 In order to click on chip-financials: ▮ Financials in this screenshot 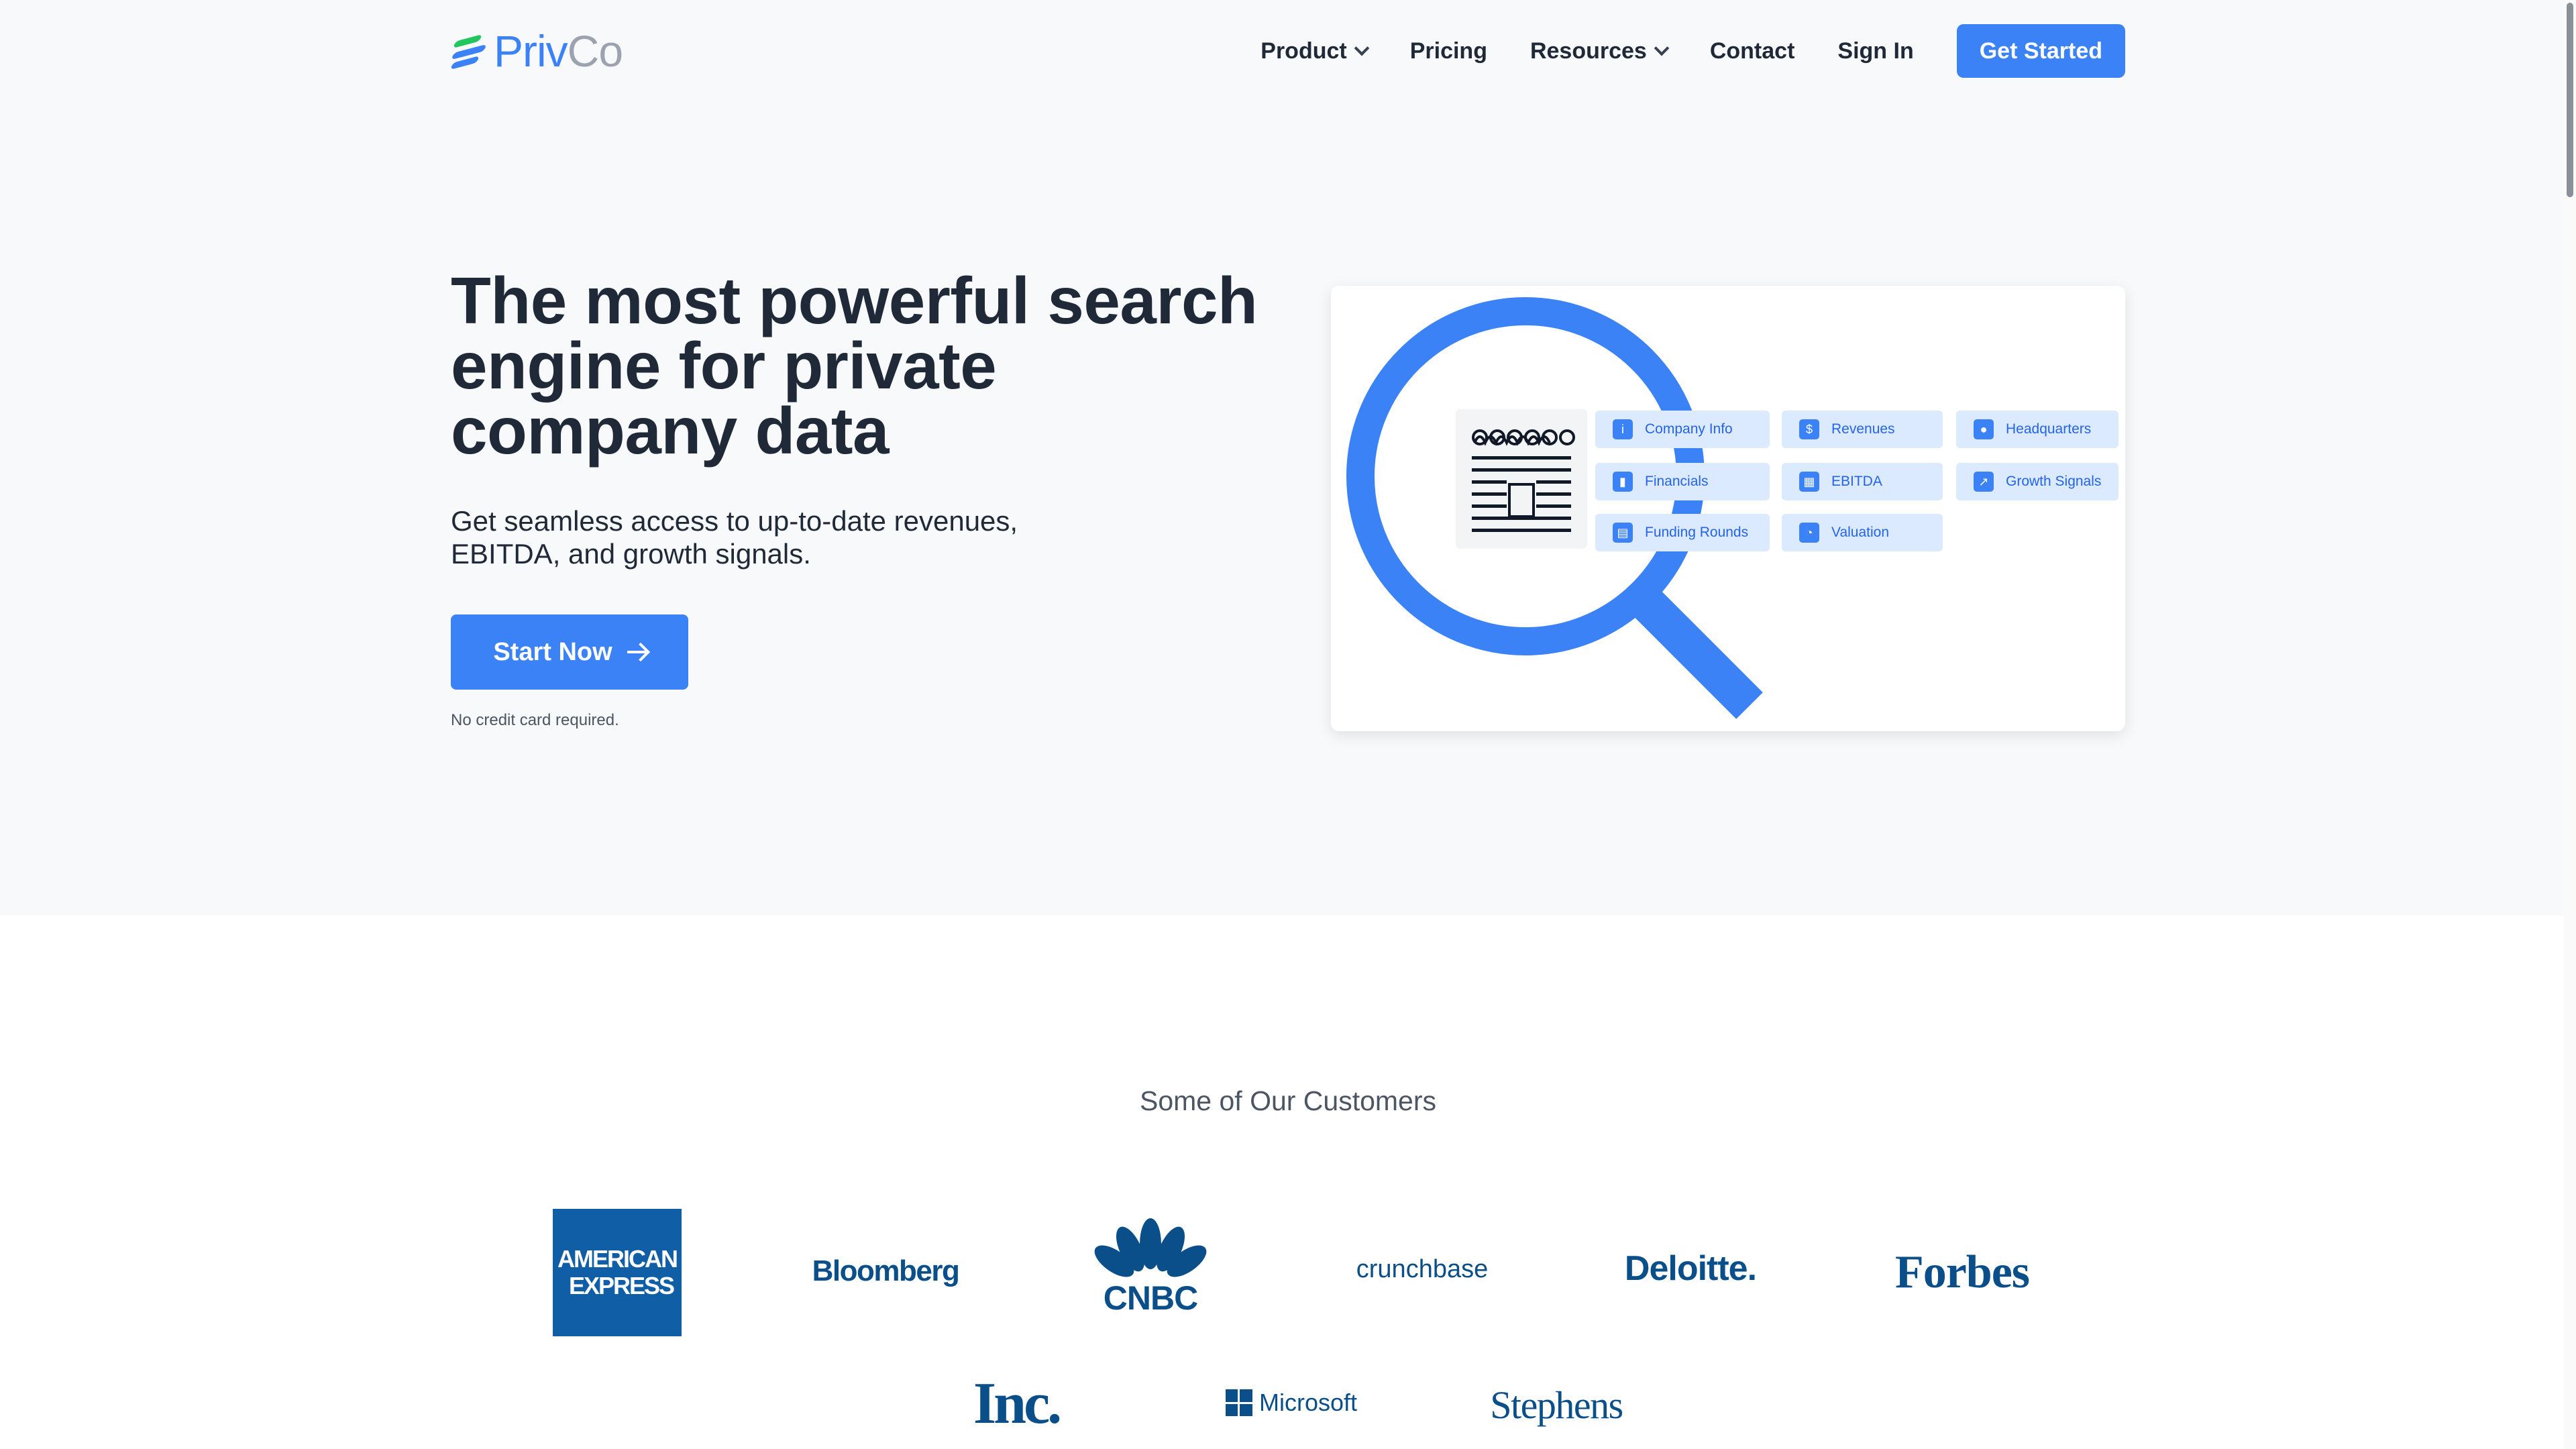, I will do `click(1682, 481)`.